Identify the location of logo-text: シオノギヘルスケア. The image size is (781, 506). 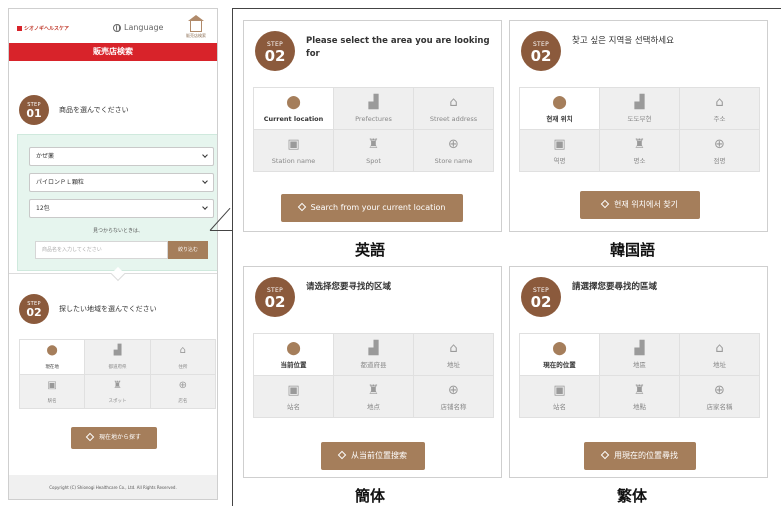
(47, 29).